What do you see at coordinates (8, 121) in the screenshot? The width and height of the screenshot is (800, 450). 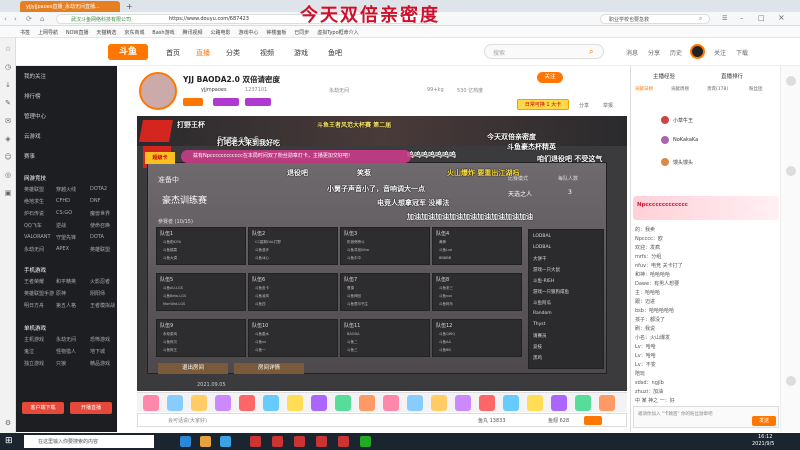 I see `mail-icon: ✉` at bounding box center [8, 121].